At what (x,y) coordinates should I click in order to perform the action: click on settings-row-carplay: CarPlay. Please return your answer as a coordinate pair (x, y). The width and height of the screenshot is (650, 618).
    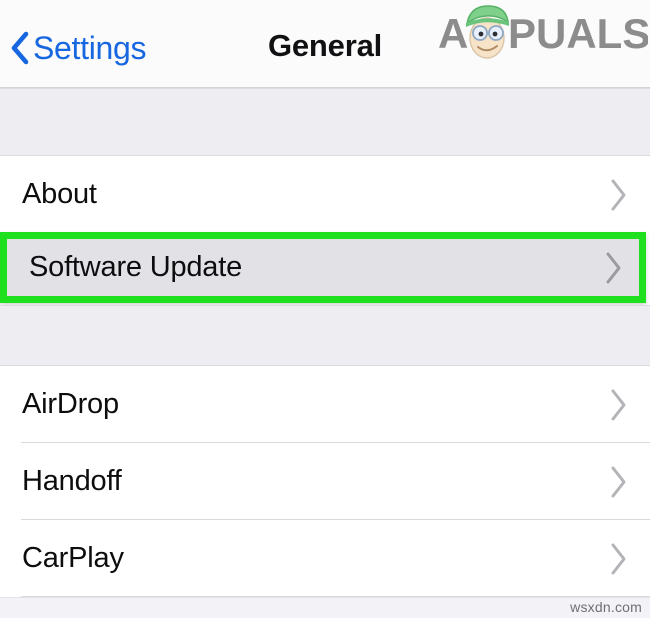
    Looking at the image, I should click on (325, 558).